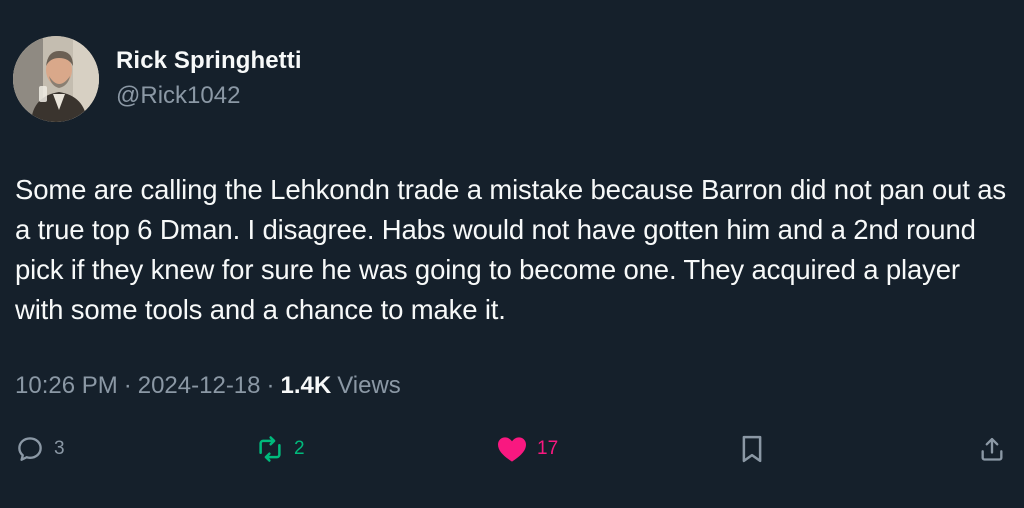  What do you see at coordinates (270, 449) in the screenshot?
I see `retweet-icon` at bounding box center [270, 449].